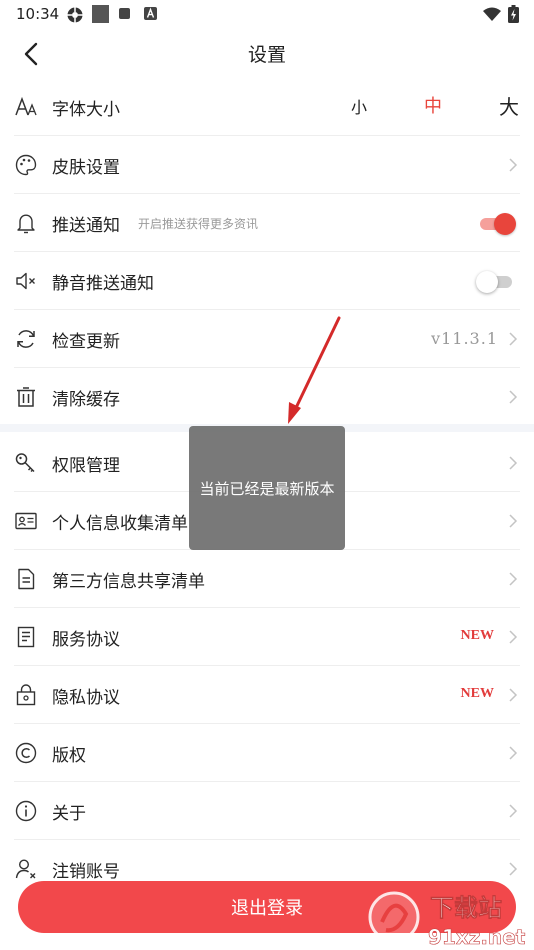  I want to click on push-notification-label: 推送通知, so click(86, 226).